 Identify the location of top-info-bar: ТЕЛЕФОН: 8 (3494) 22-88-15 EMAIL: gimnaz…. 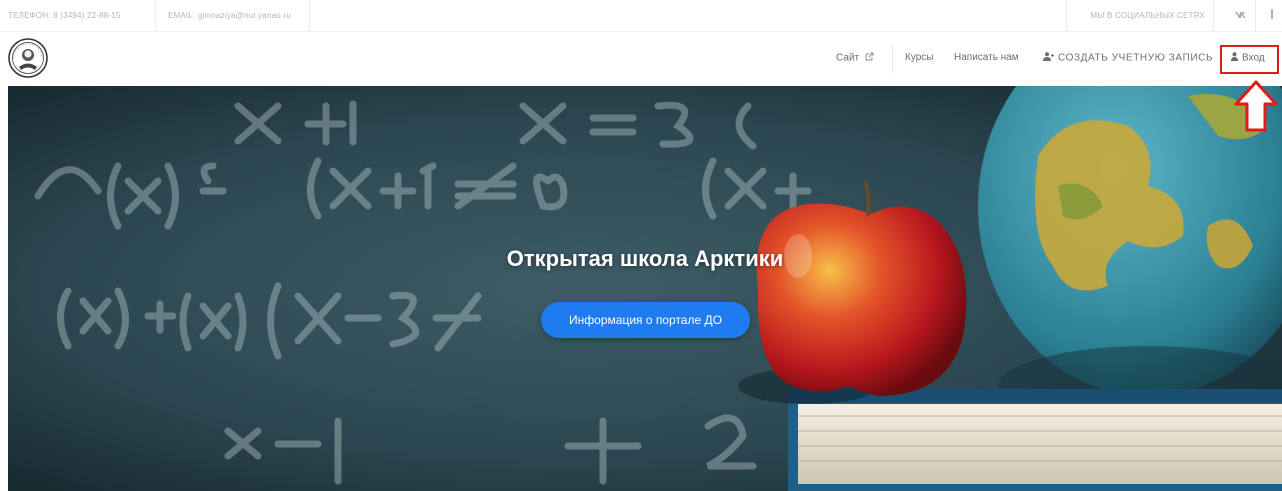
(641, 16).